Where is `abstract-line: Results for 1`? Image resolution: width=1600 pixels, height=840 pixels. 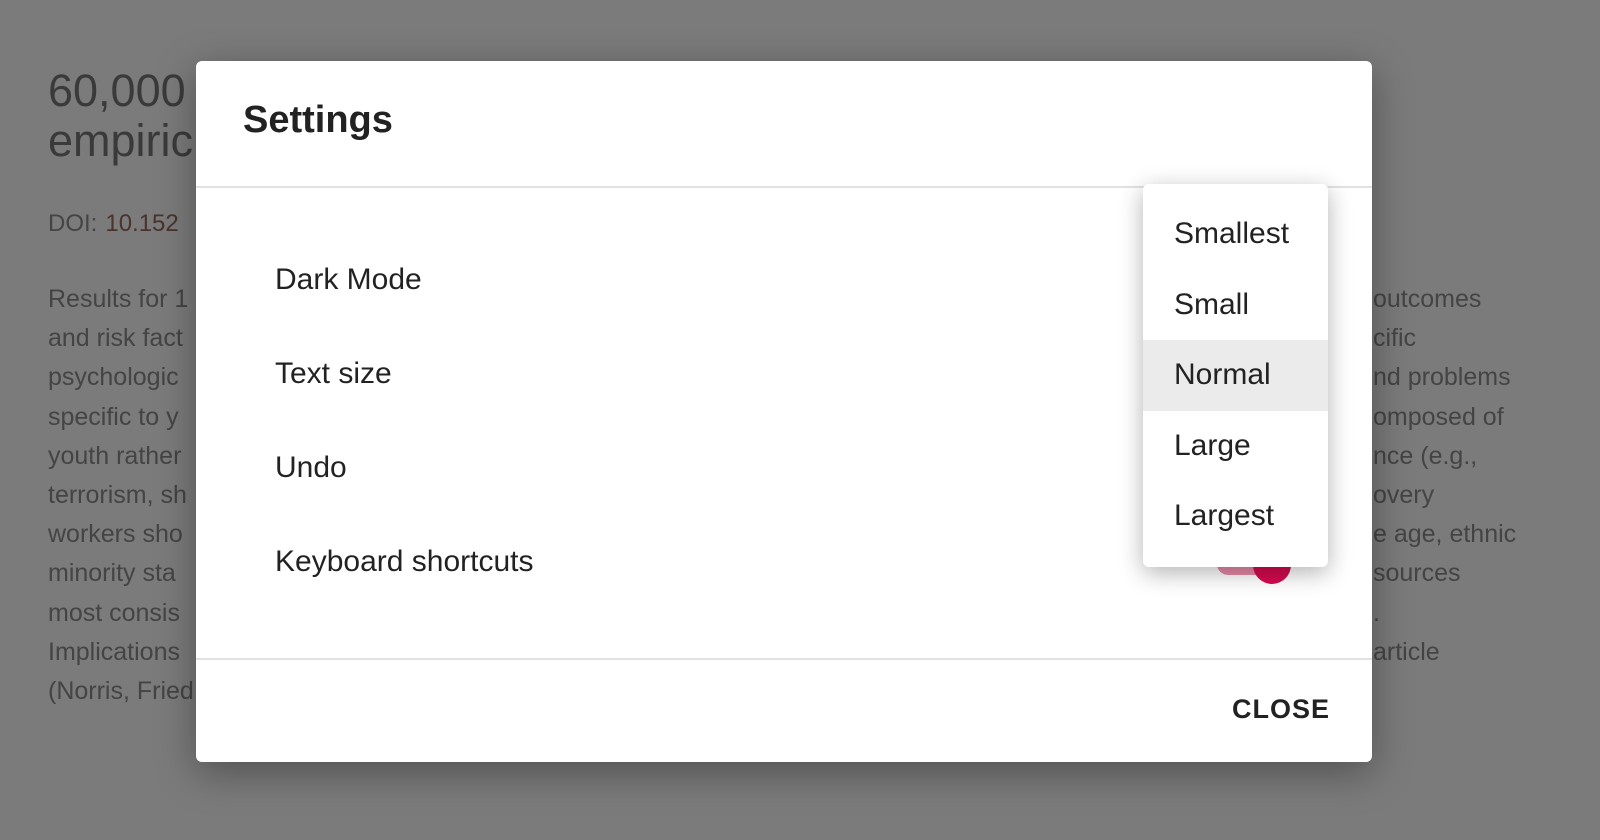
abstract-line: Results for 1 is located at coordinates (118, 299).